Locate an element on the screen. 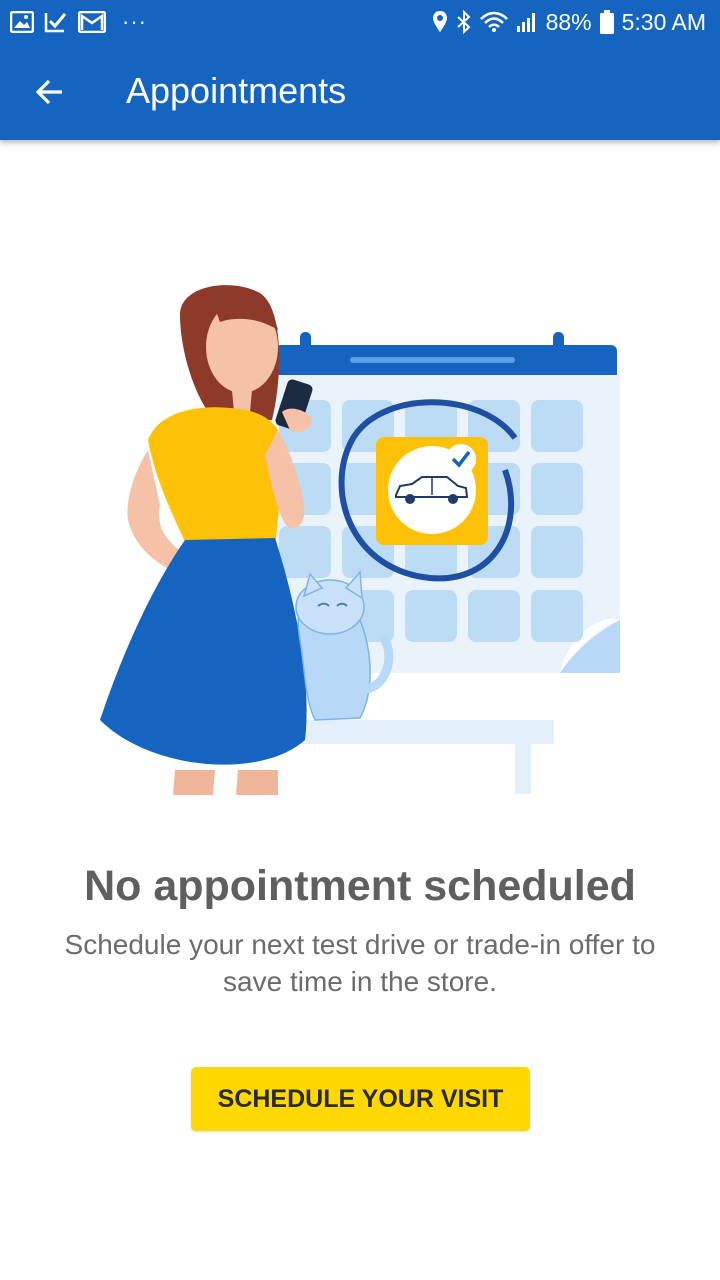 The width and height of the screenshot is (720, 1280). check-icon is located at coordinates (56, 22).